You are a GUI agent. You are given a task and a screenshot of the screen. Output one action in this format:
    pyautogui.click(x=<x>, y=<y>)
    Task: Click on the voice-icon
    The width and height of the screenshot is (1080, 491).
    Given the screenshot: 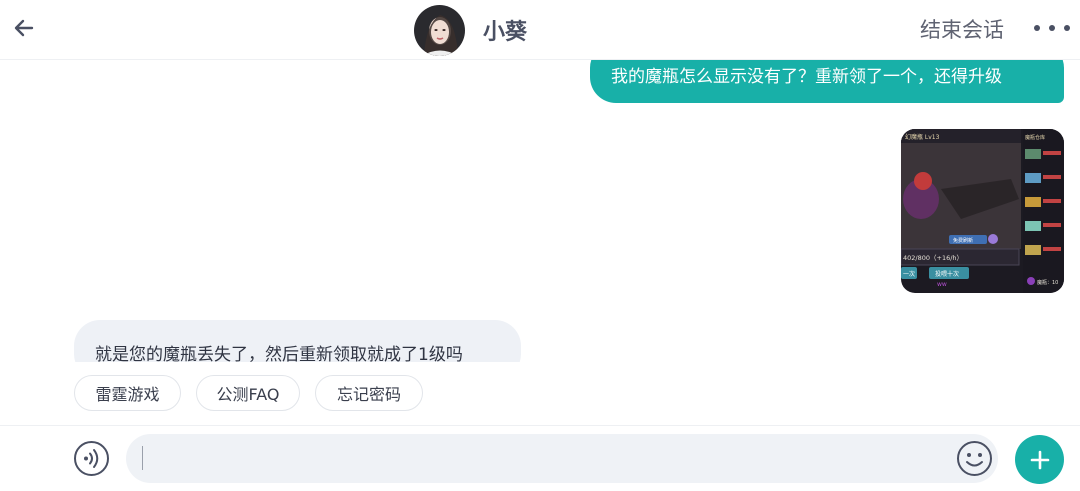 What is the action you would take?
    pyautogui.click(x=91, y=458)
    